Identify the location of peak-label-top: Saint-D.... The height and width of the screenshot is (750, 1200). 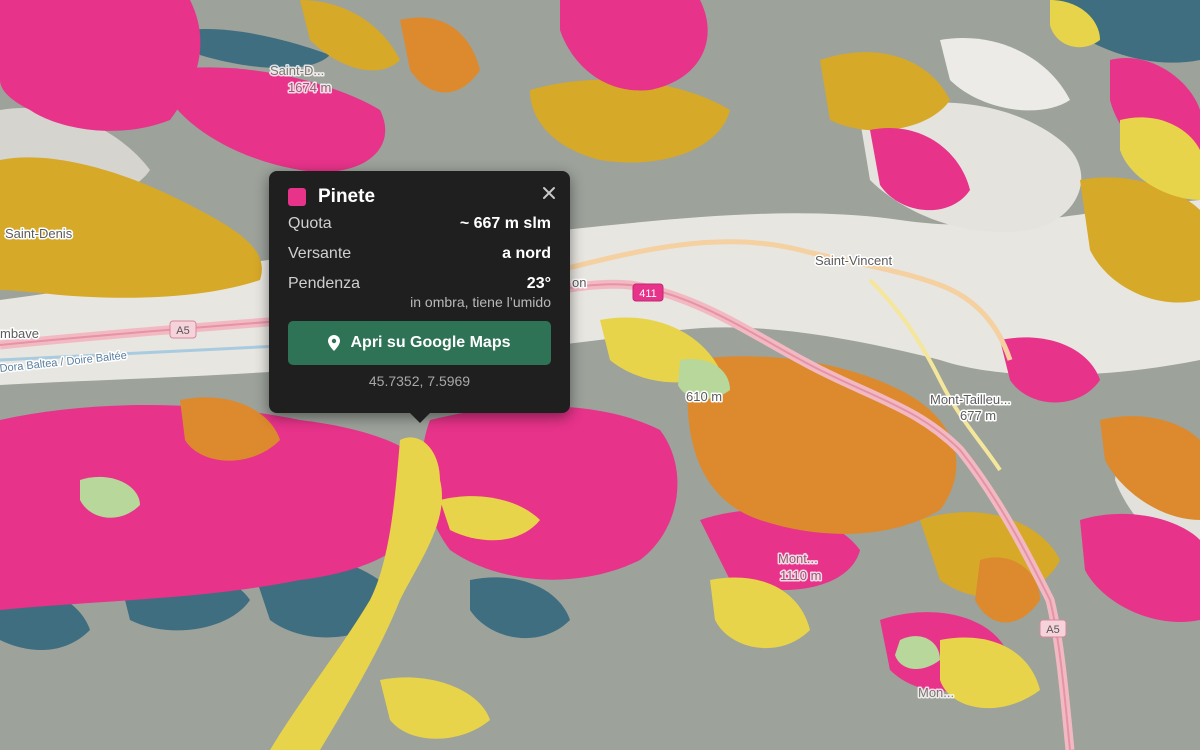
(297, 70).